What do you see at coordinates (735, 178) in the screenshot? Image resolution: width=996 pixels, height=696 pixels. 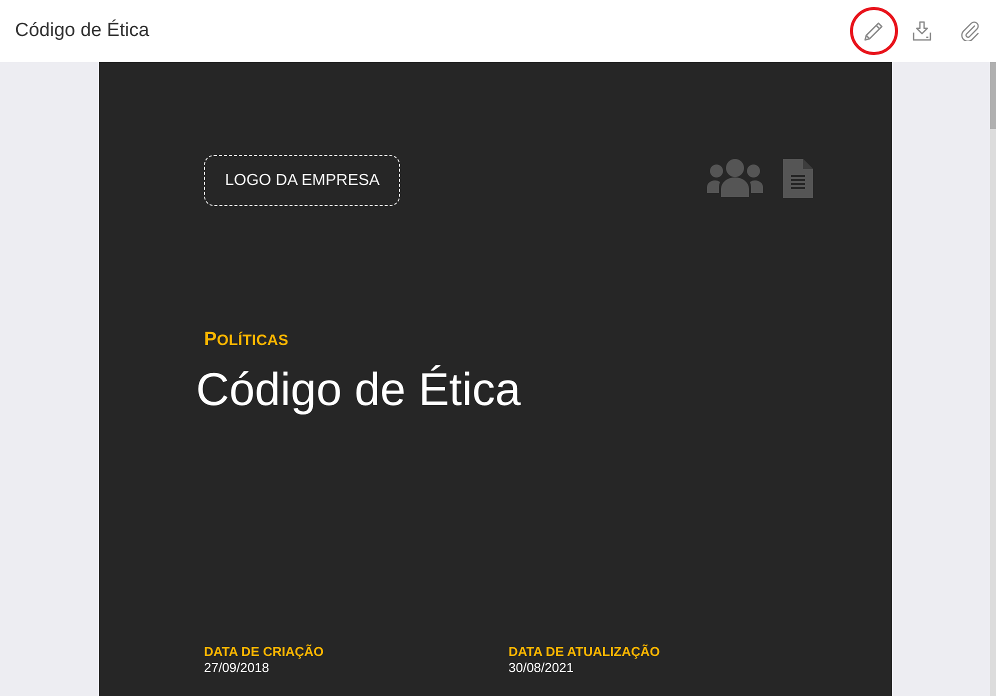 I see `people-icon` at bounding box center [735, 178].